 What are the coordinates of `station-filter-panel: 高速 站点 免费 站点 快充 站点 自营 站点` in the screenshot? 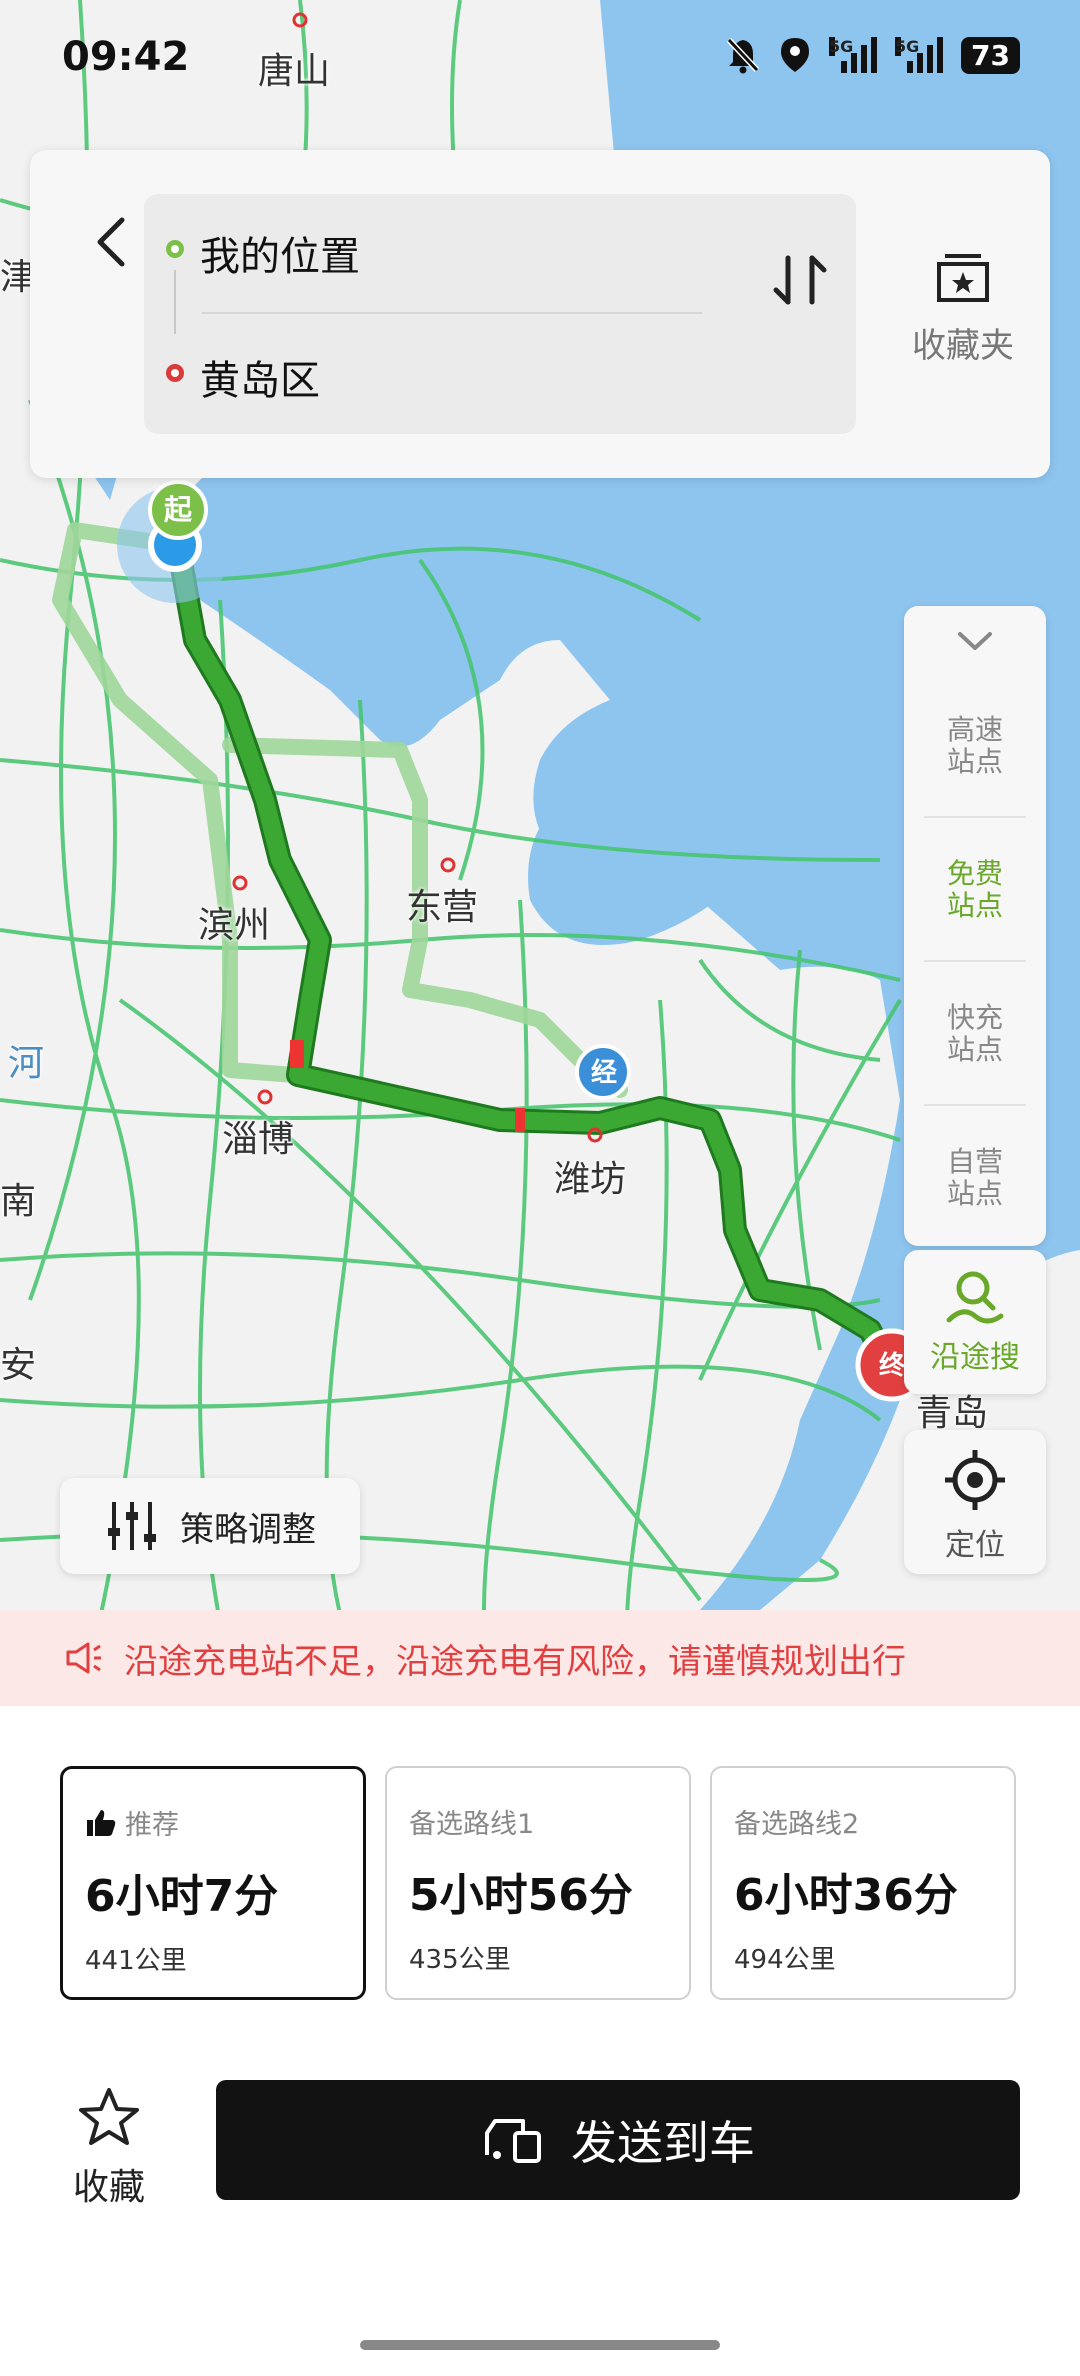 It's located at (975, 926).